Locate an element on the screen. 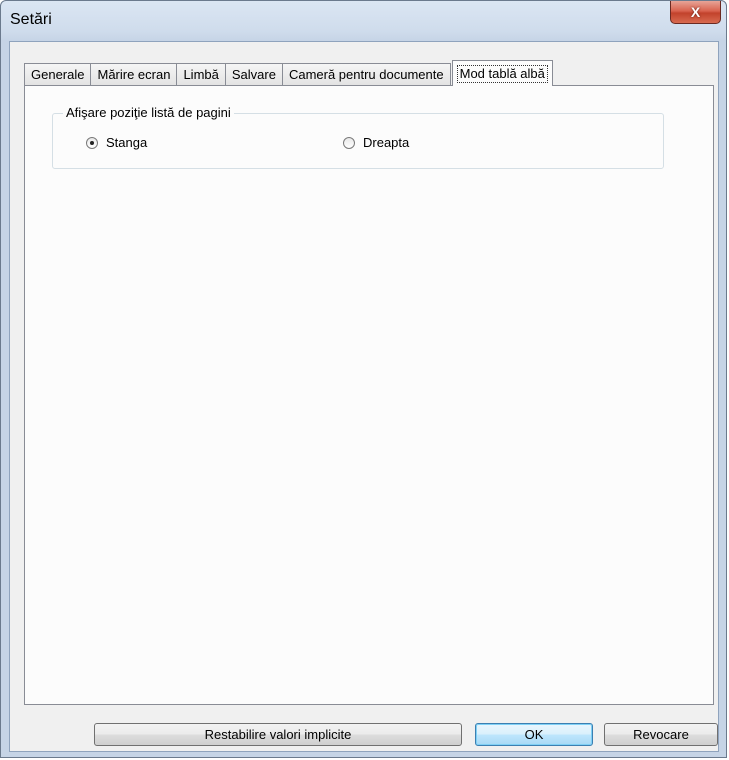 The width and height of the screenshot is (729, 760). tab-marire-ecran: Mărire ecran is located at coordinates (134, 74).